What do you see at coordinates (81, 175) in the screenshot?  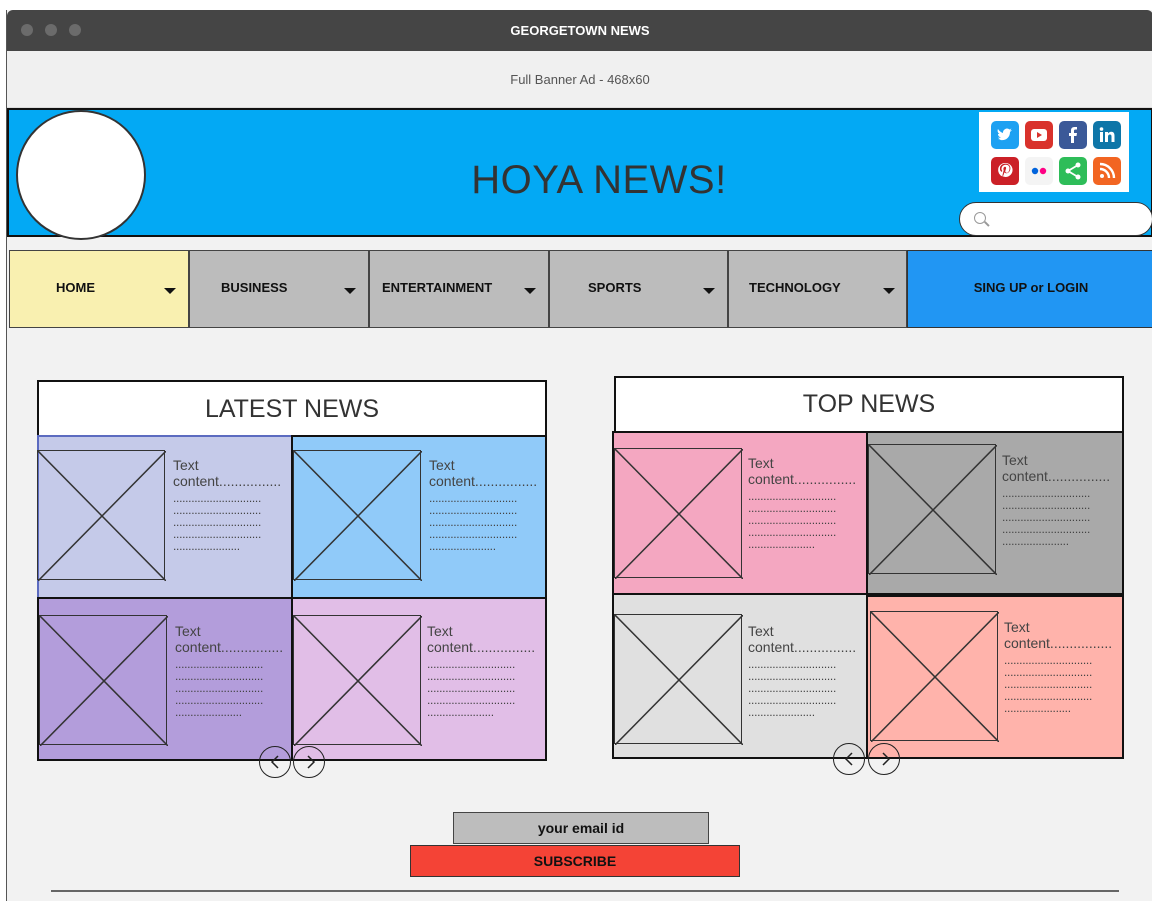 I see `logo` at bounding box center [81, 175].